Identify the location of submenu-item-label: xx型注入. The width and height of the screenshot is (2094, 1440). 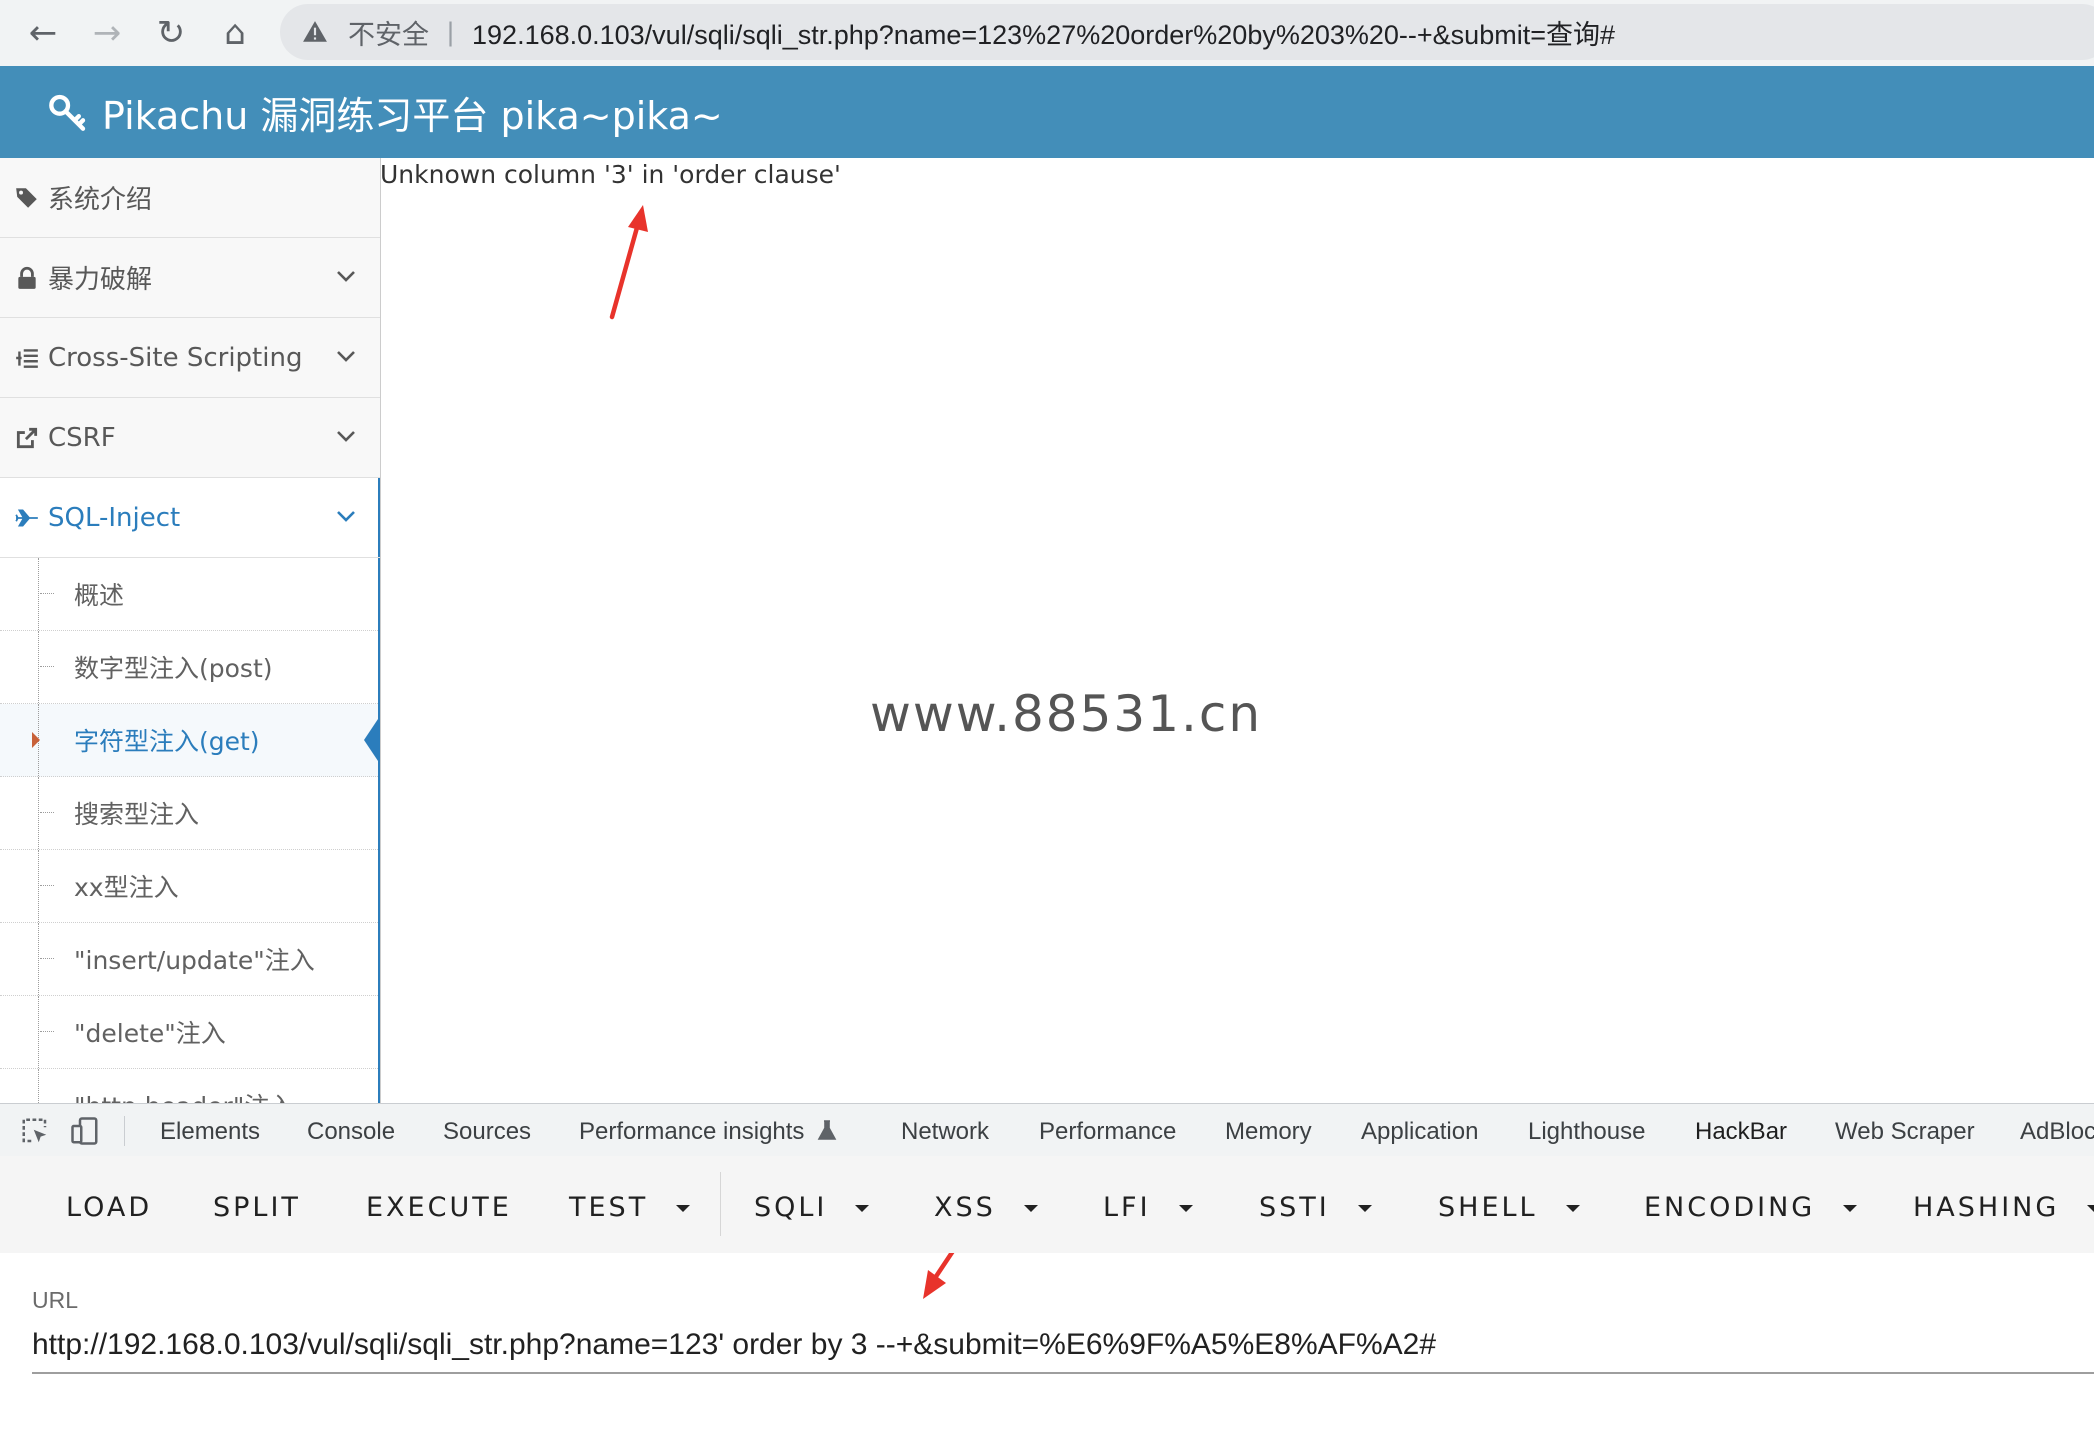
(126, 887).